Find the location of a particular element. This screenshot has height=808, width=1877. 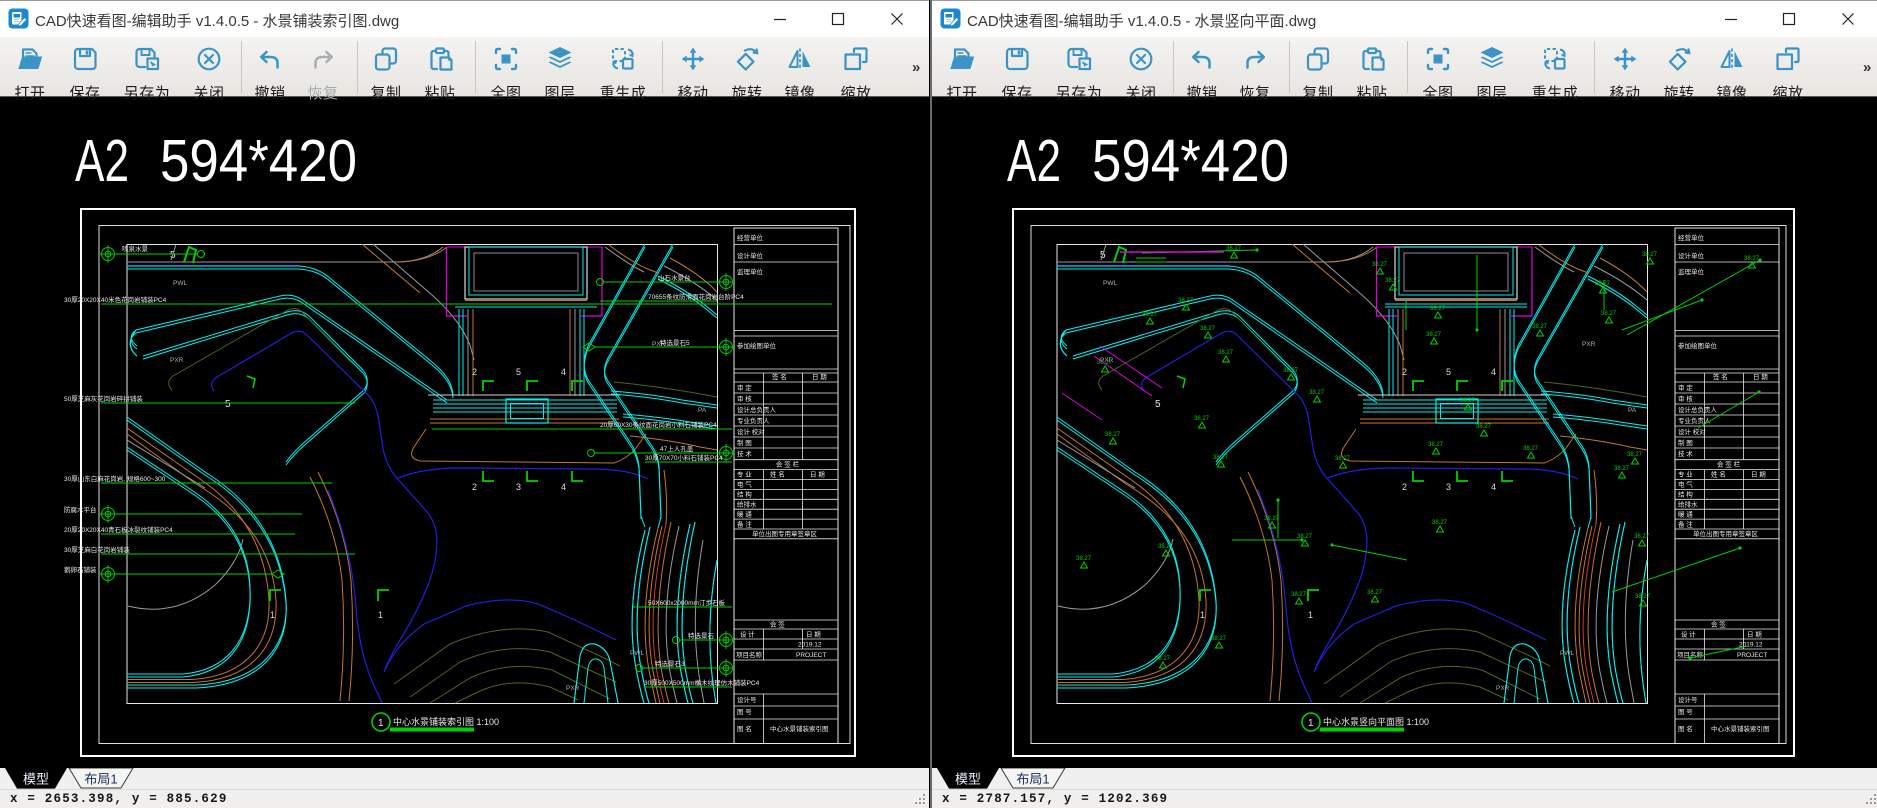

svg-text: 20厚60X30条纹面花岗岩小料石铺装PC4 is located at coordinates (658, 424).